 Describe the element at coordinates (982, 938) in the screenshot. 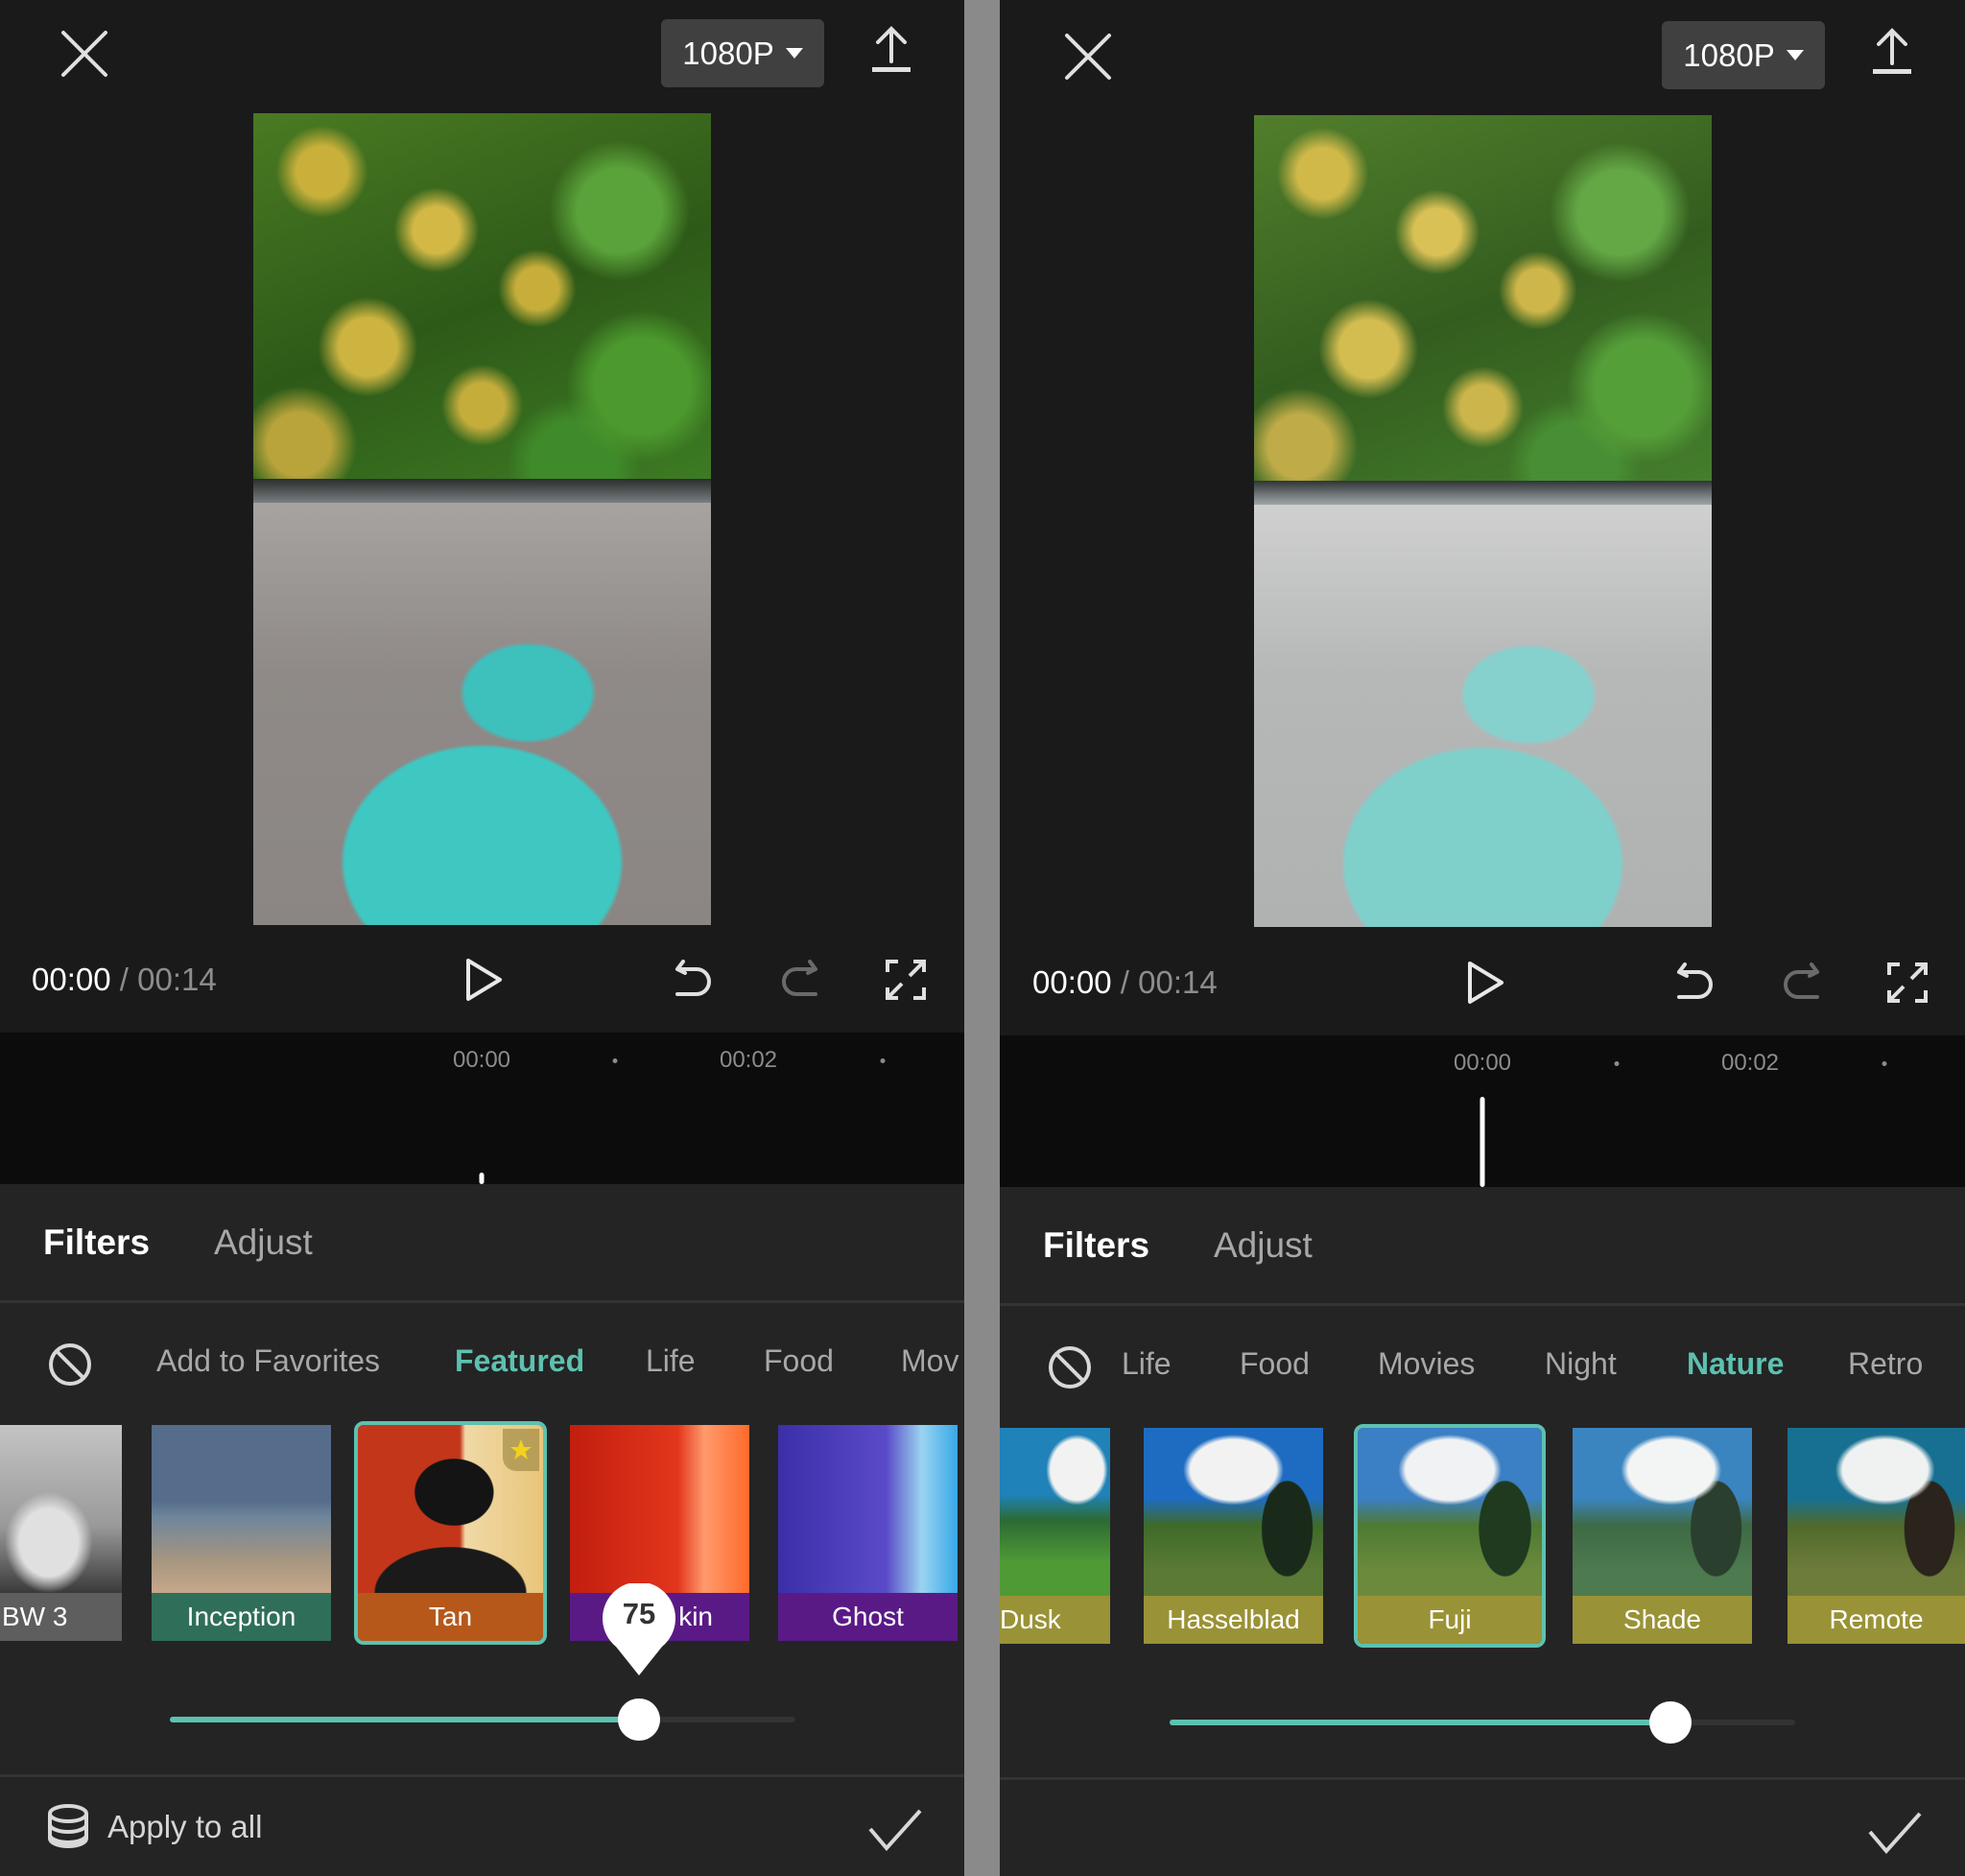

I see `panel-separator` at that location.